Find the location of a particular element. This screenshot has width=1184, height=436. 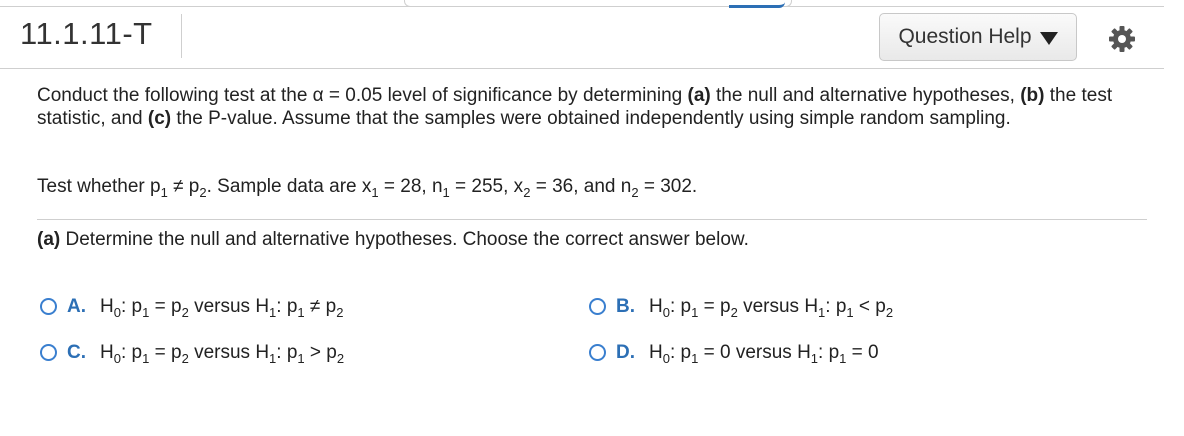

question-help-label: Question Help is located at coordinates (965, 36).